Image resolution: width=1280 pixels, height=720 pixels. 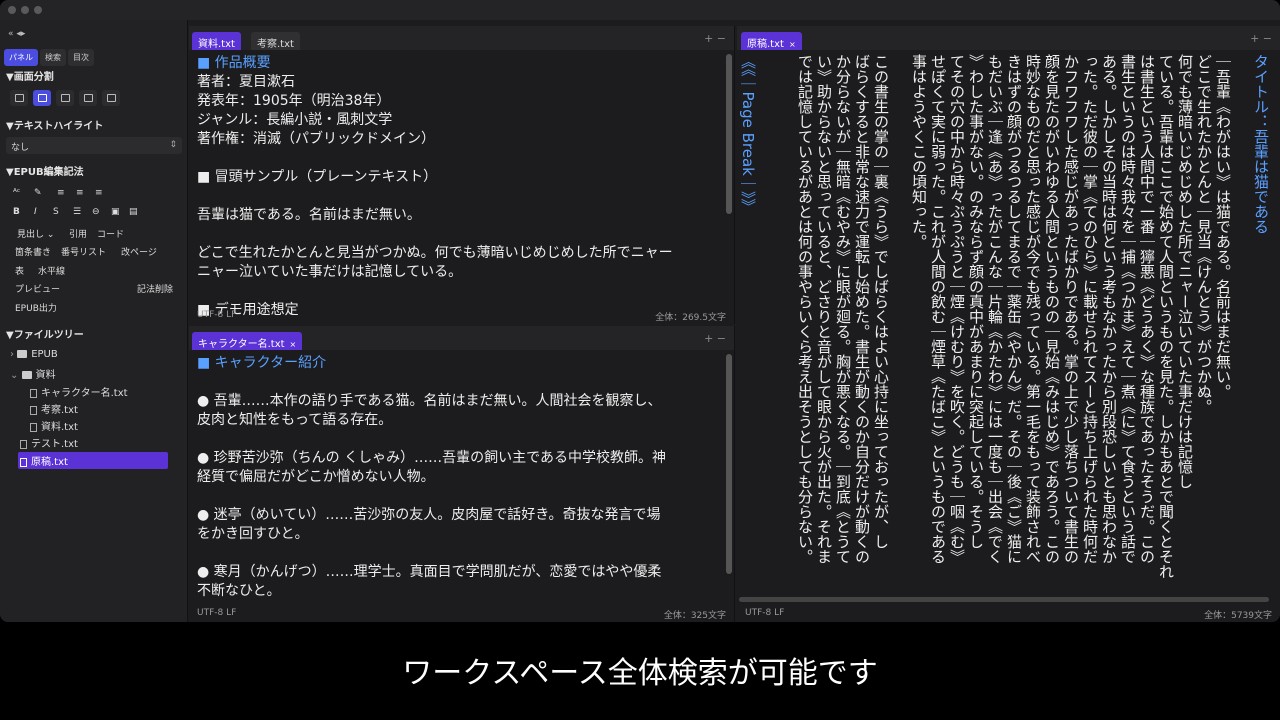 What do you see at coordinates (84, 393) in the screenshot?
I see `tree-label: キャラクター名.txt` at bounding box center [84, 393].